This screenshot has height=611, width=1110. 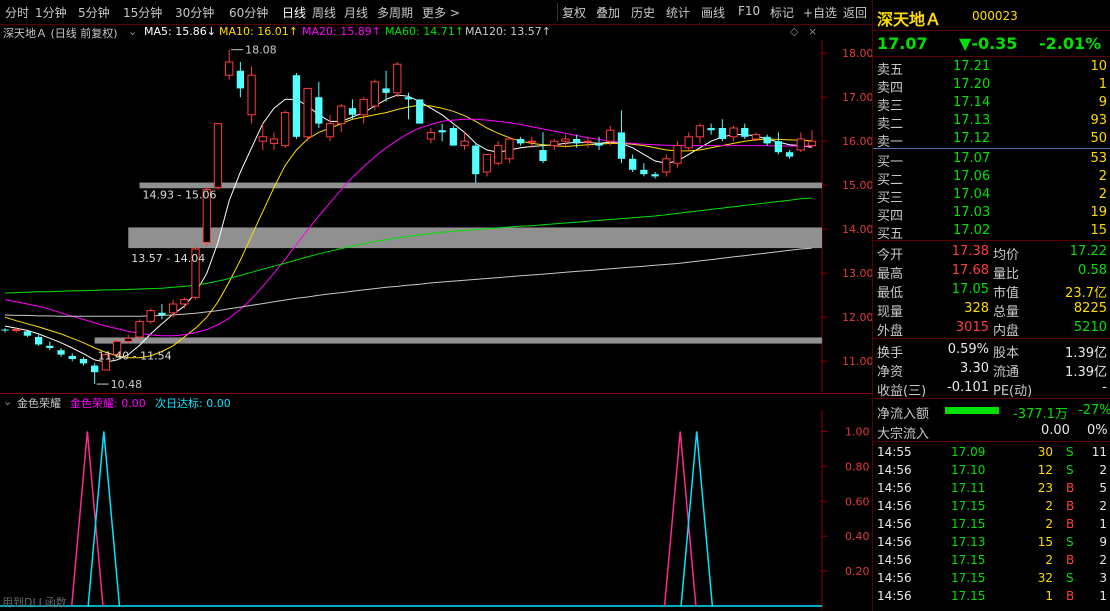 What do you see at coordinates (991, 561) in the screenshot?
I see `tick-row: 14:56 17.15 2 B 2` at bounding box center [991, 561].